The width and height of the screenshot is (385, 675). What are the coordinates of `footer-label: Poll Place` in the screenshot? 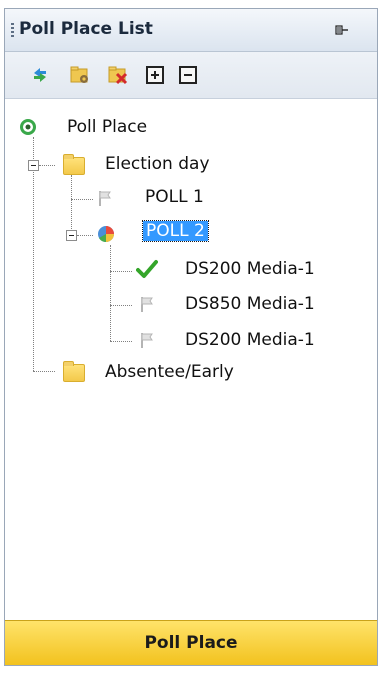 It's located at (191, 643).